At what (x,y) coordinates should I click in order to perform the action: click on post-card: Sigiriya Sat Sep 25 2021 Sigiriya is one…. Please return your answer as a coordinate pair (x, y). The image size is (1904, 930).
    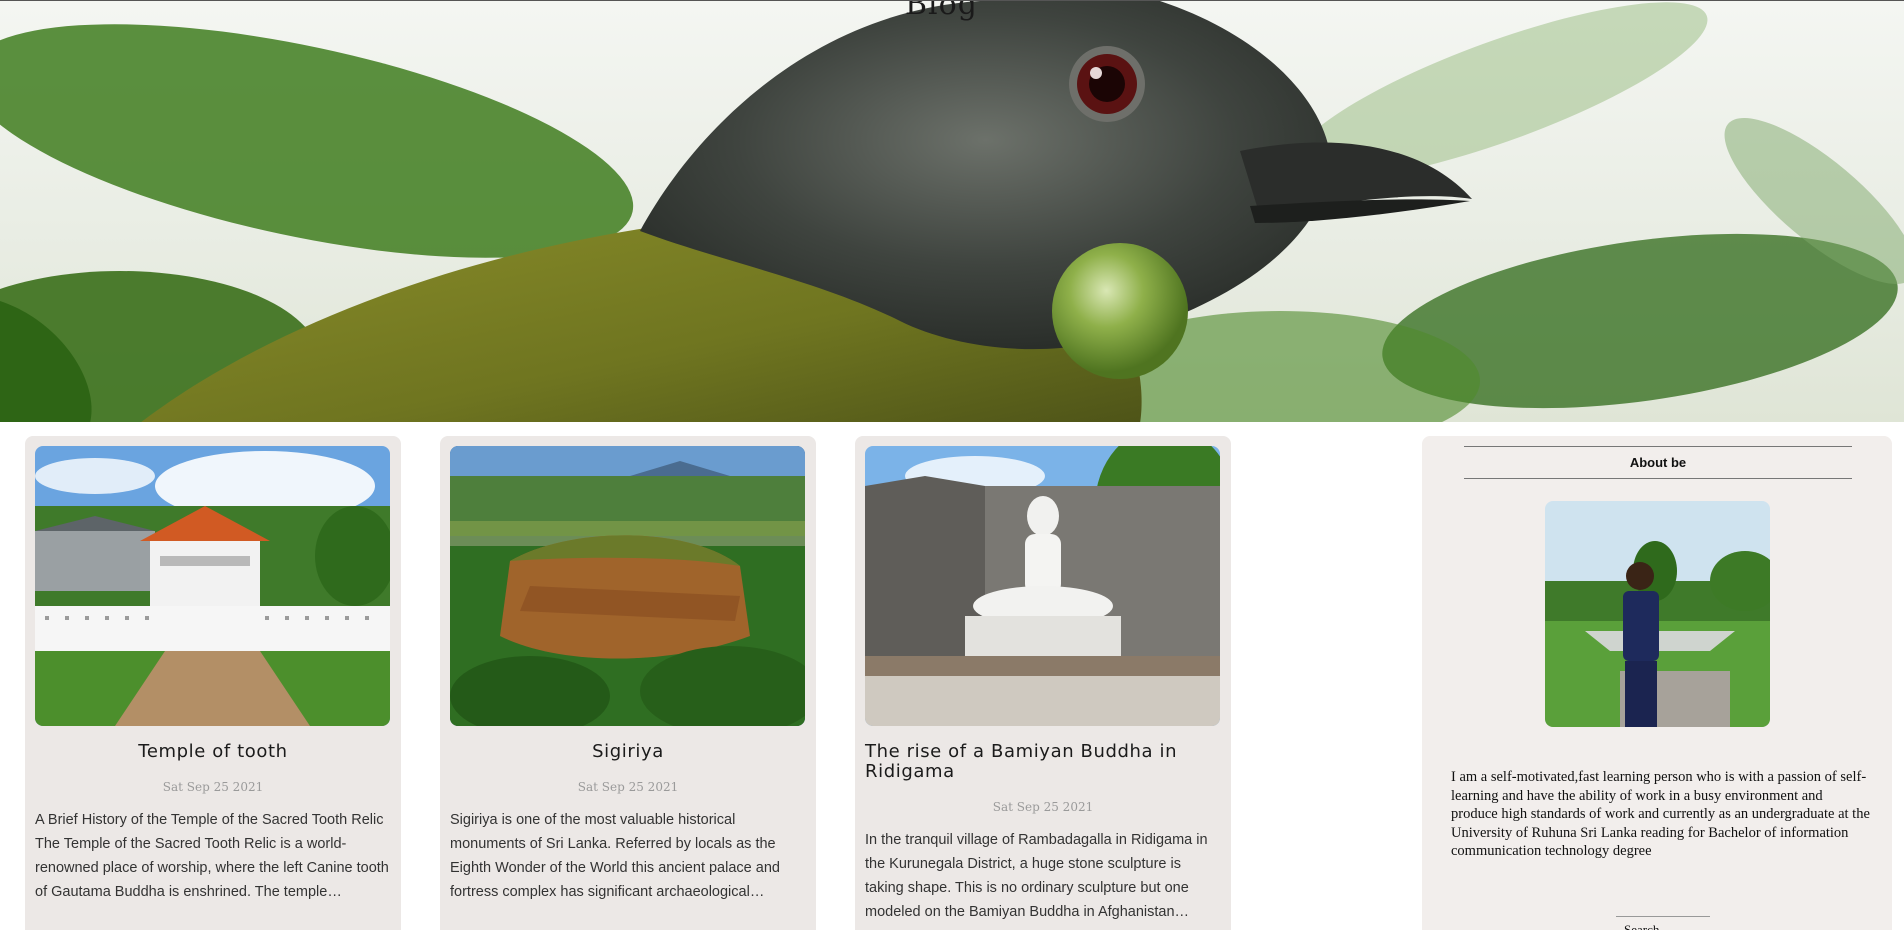
    Looking at the image, I should click on (628, 683).